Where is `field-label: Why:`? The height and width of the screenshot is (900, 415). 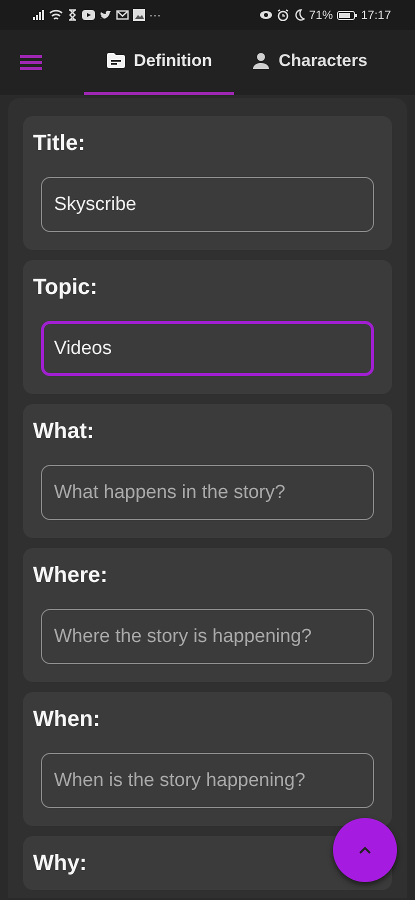
field-label: Why: is located at coordinates (60, 863).